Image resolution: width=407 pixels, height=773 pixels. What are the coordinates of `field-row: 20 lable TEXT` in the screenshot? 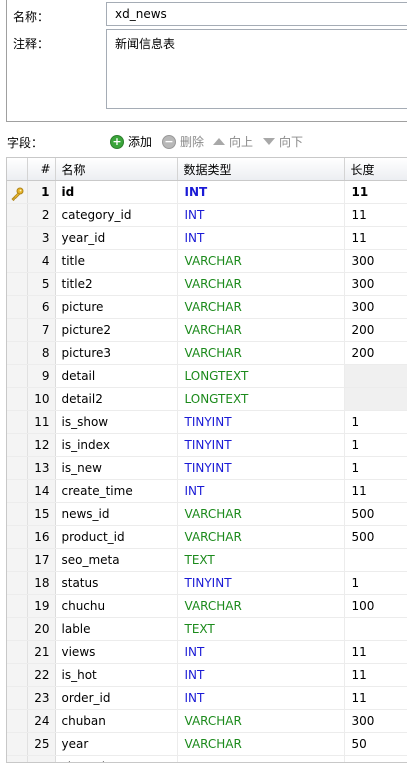 It's located at (207, 629).